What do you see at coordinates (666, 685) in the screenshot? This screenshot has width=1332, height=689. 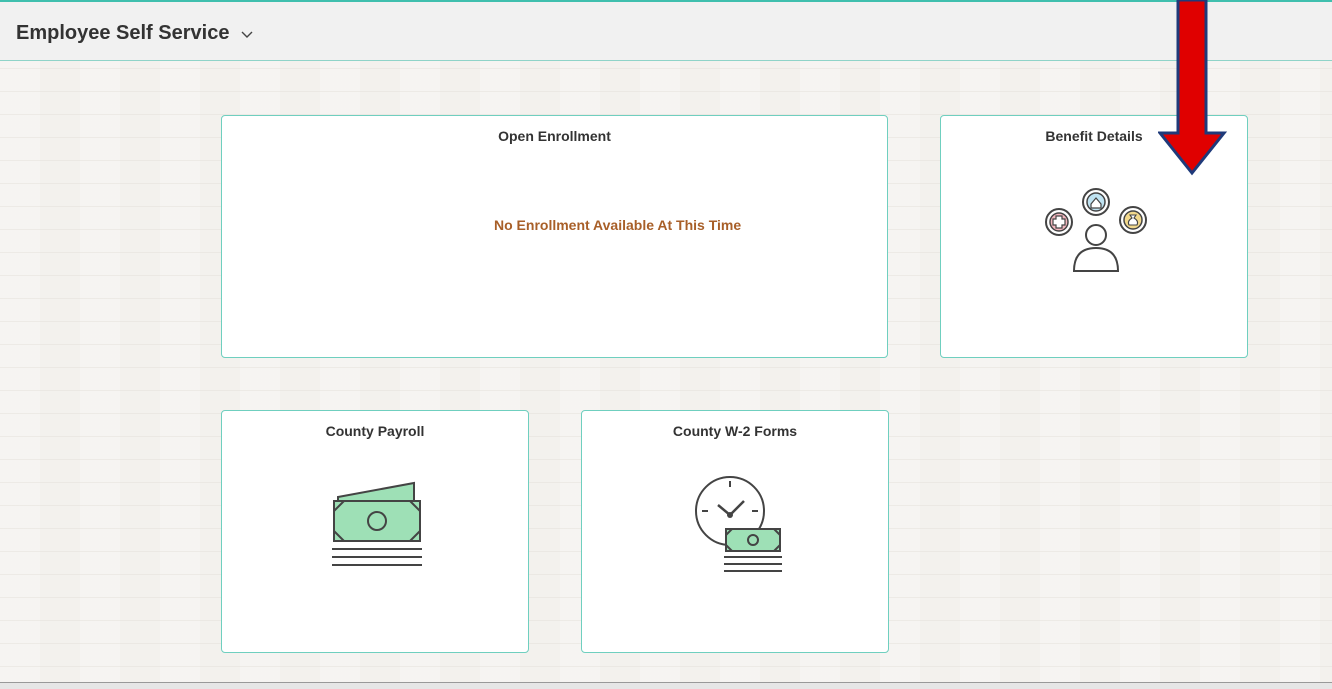 I see `status-bar` at bounding box center [666, 685].